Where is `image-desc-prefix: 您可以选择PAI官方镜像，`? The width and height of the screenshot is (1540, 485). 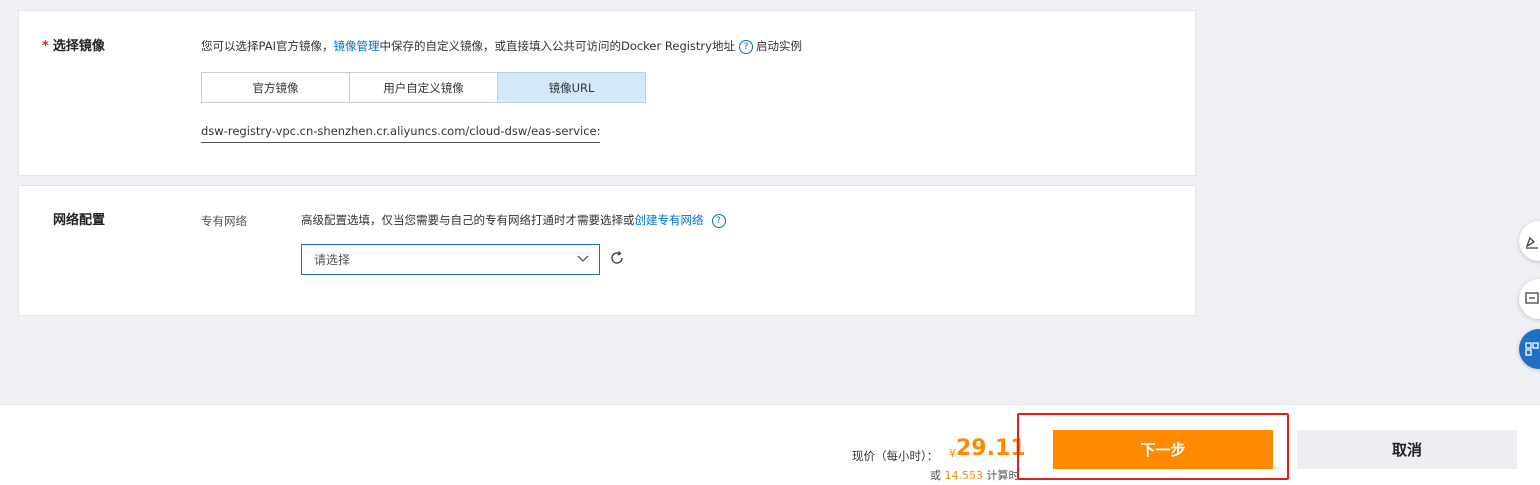 image-desc-prefix: 您可以选择PAI官方镜像， is located at coordinates (267, 46).